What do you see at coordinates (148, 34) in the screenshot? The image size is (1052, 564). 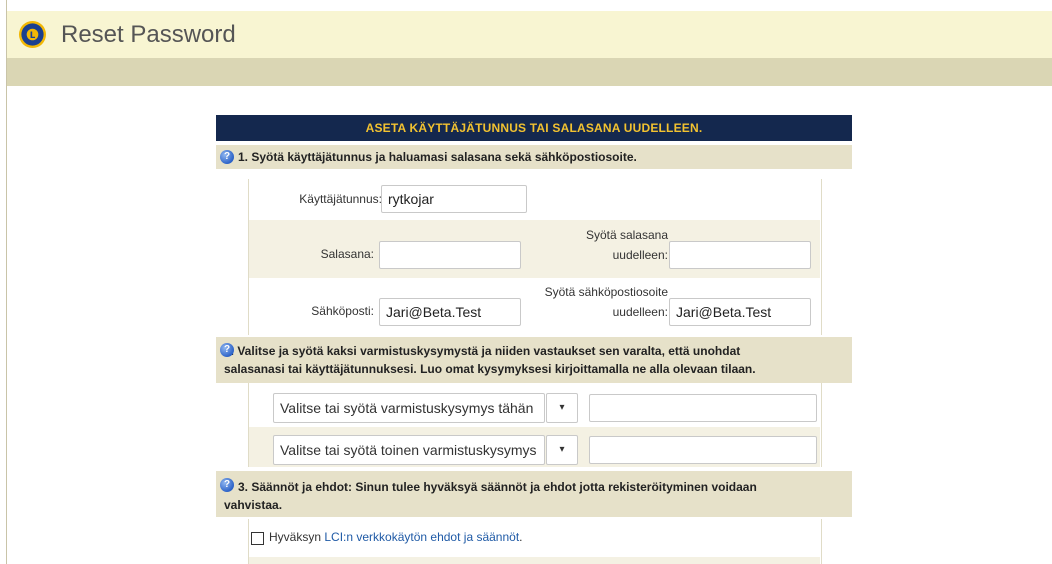 I see `page-title: Reset Password` at bounding box center [148, 34].